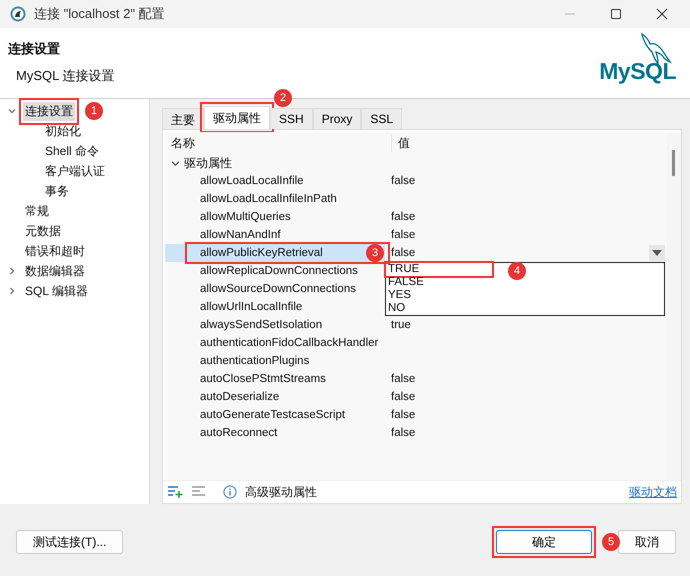 The height and width of the screenshot is (576, 690). I want to click on column-header: 值, so click(401, 143).